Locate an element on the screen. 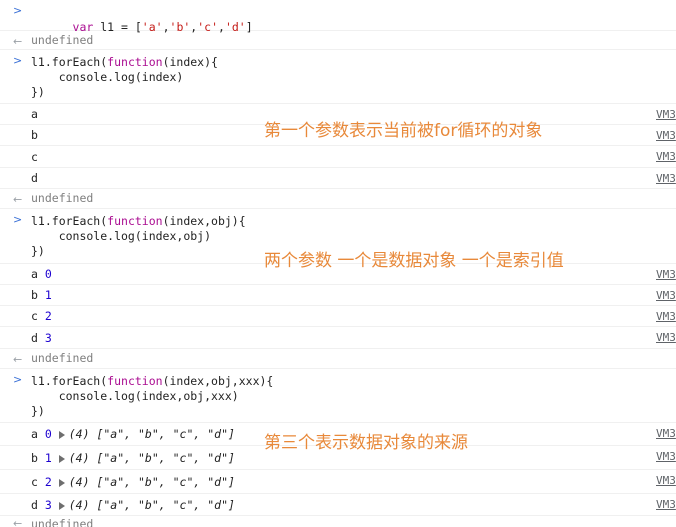 This screenshot has width=676, height=527. log-row: d 3 VM3 is located at coordinates (338, 338).